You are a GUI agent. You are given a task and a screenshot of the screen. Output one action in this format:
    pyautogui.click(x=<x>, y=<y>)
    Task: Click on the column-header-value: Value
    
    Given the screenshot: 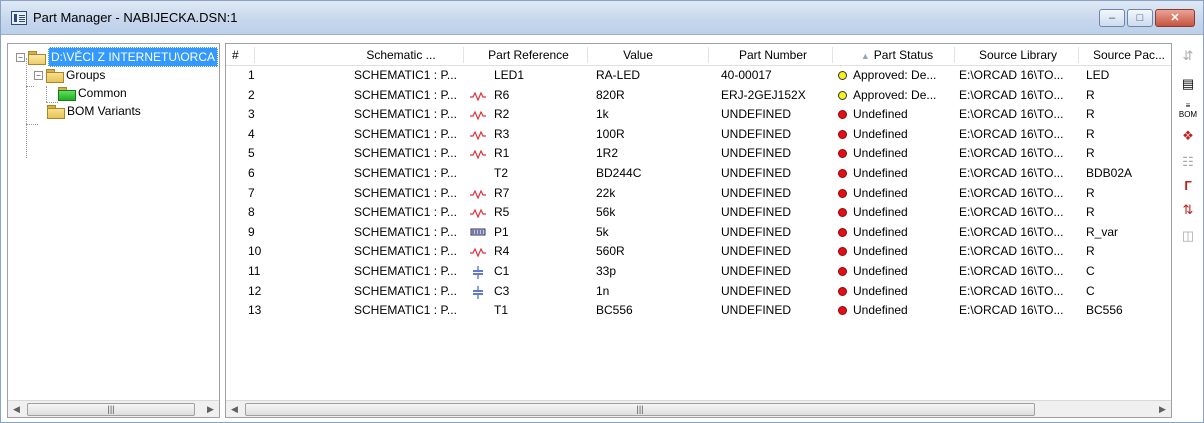 What is the action you would take?
    pyautogui.click(x=638, y=55)
    